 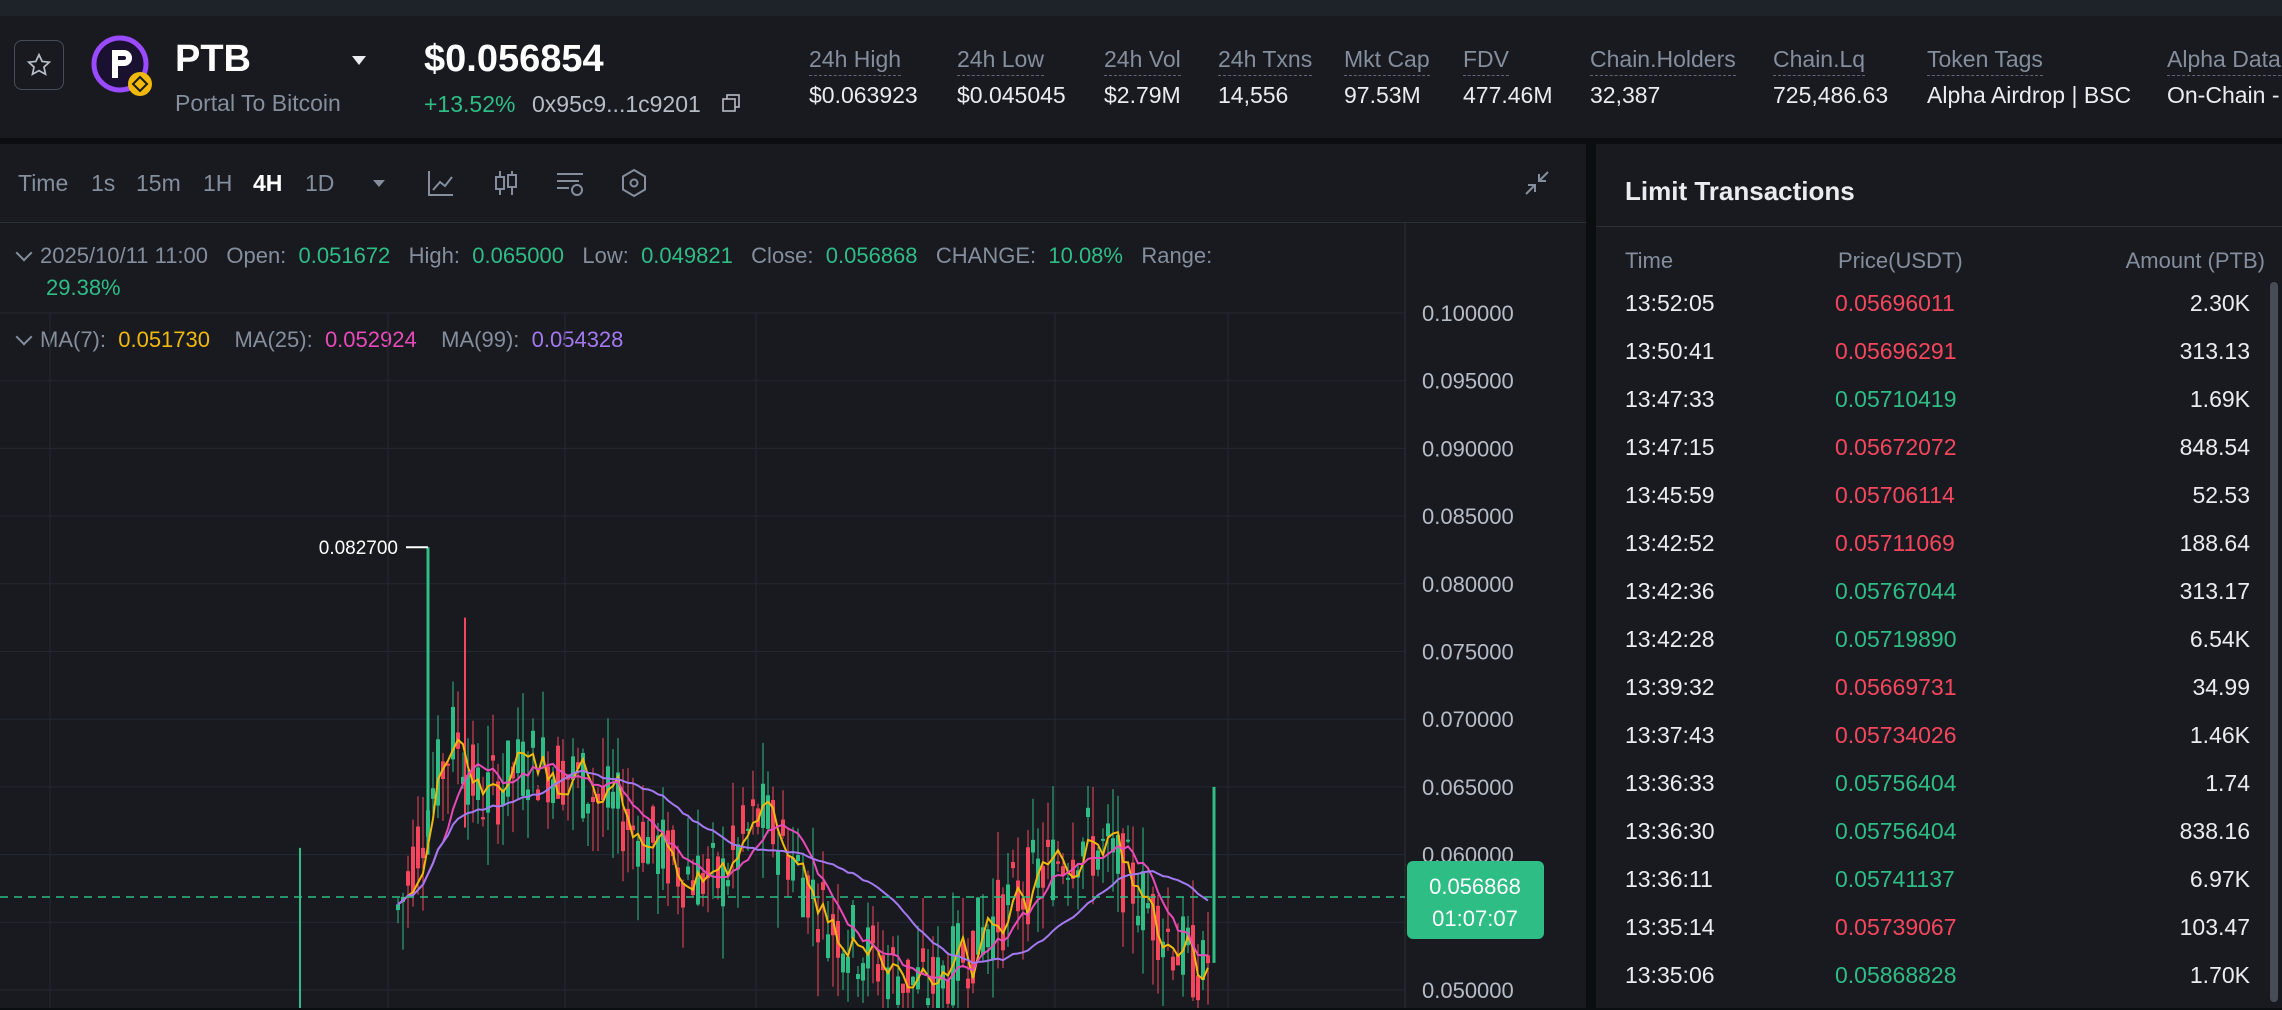 I want to click on collapse-icon, so click(x=1537, y=183).